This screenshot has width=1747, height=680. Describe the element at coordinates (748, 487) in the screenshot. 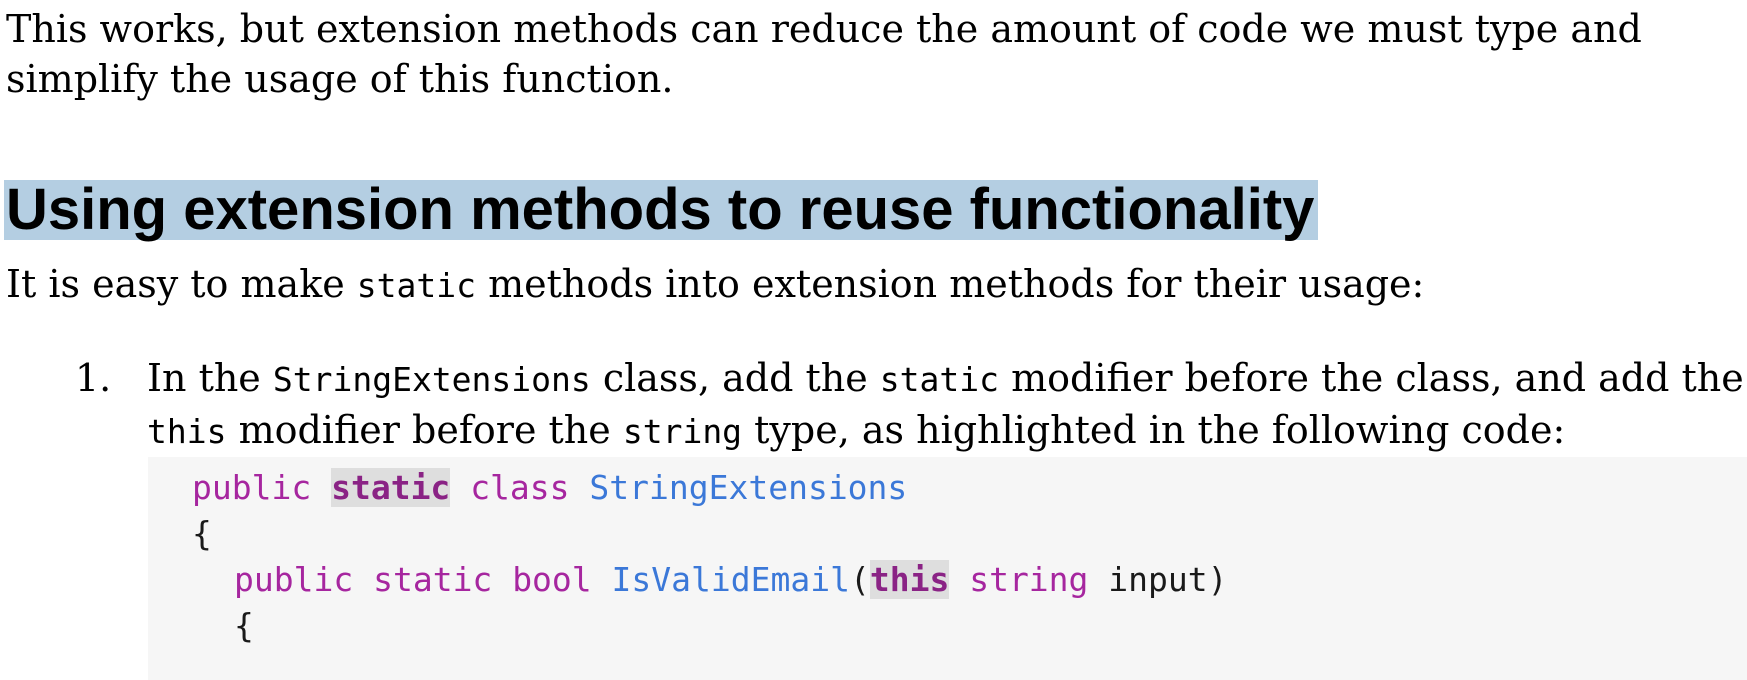

I see `code-type-name: StringExtensions` at that location.